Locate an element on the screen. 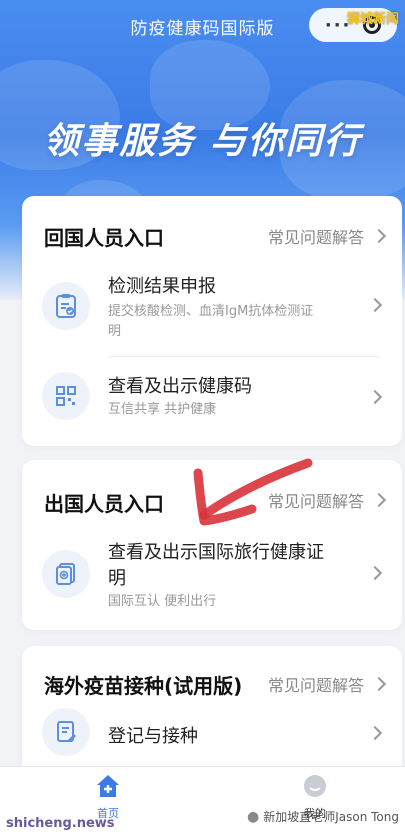  section-heading: 出国人员入口 is located at coordinates (104, 504).